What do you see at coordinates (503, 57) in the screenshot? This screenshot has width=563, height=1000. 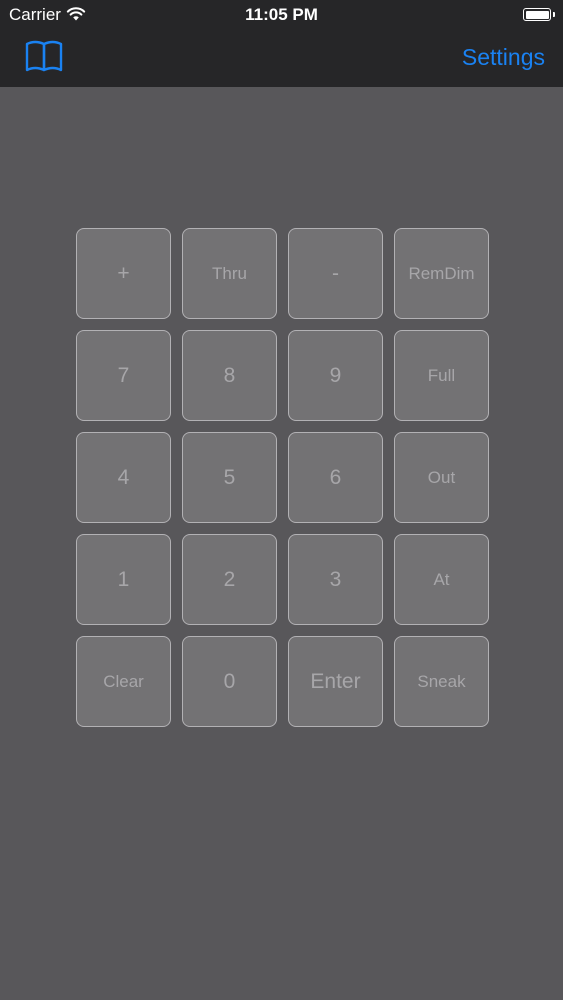 I see `settings-button: Settings` at bounding box center [503, 57].